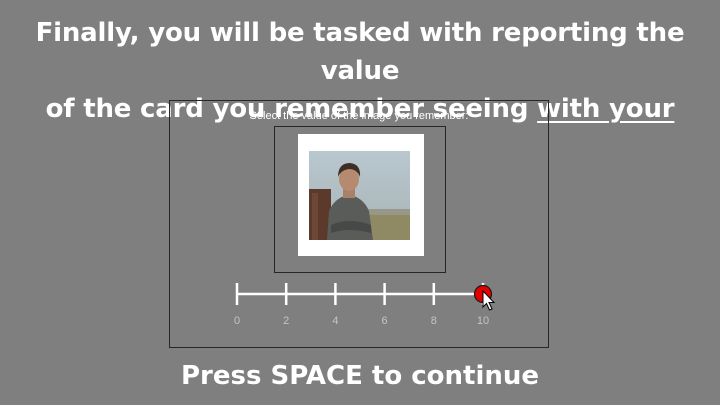  Describe the element at coordinates (237, 321) in the screenshot. I see `slider-tick-label: 0` at that location.